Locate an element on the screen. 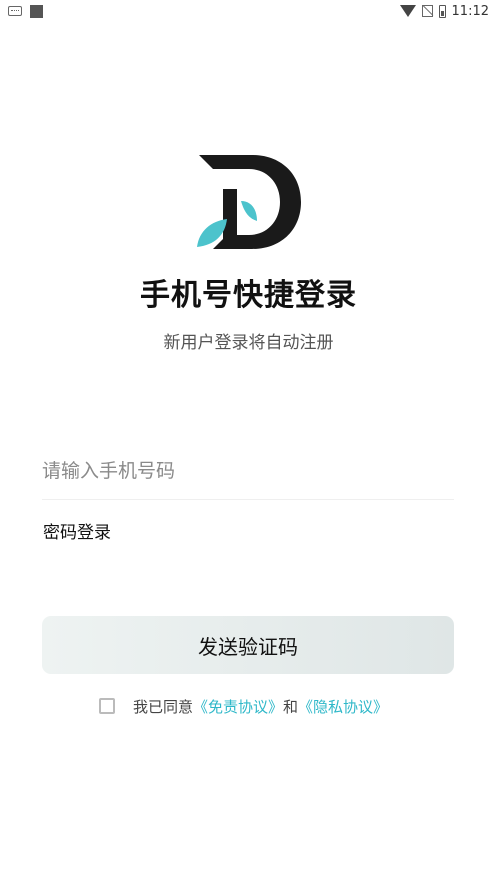  password-login-link: 密码登录 is located at coordinates (77, 530).